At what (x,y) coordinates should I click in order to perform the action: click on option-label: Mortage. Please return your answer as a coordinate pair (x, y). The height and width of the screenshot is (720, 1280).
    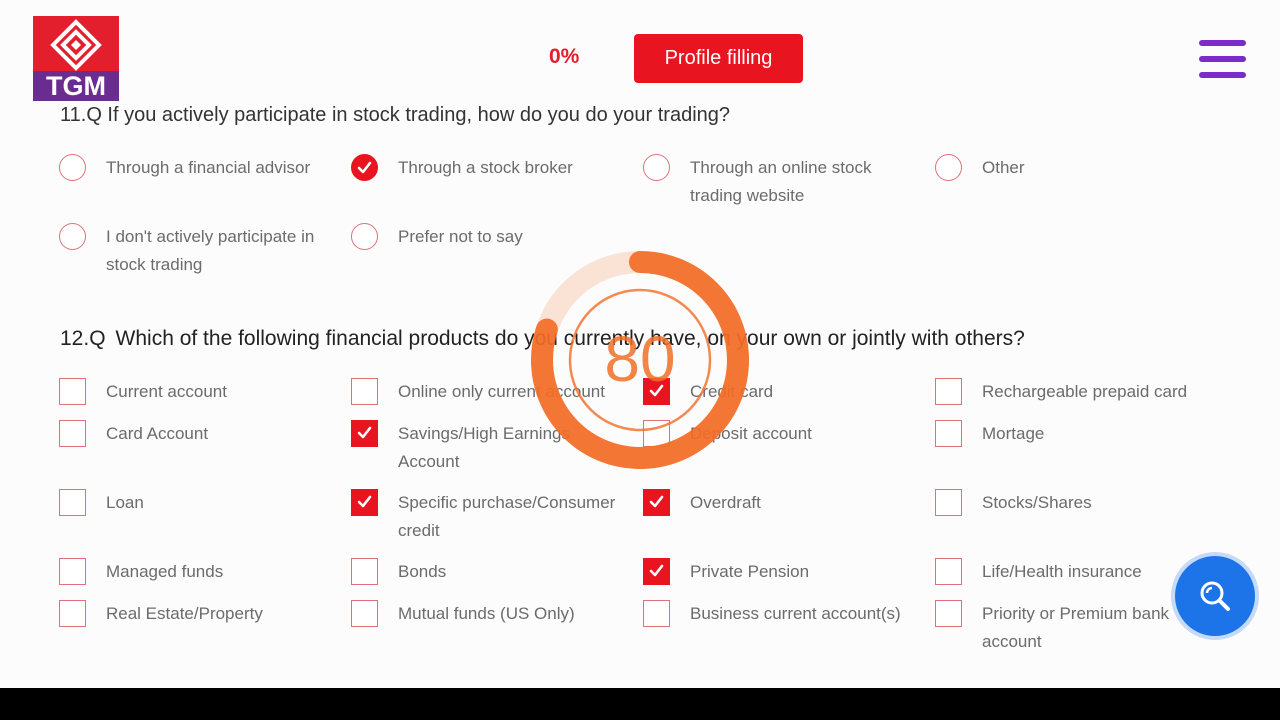
    Looking at the image, I should click on (1013, 434).